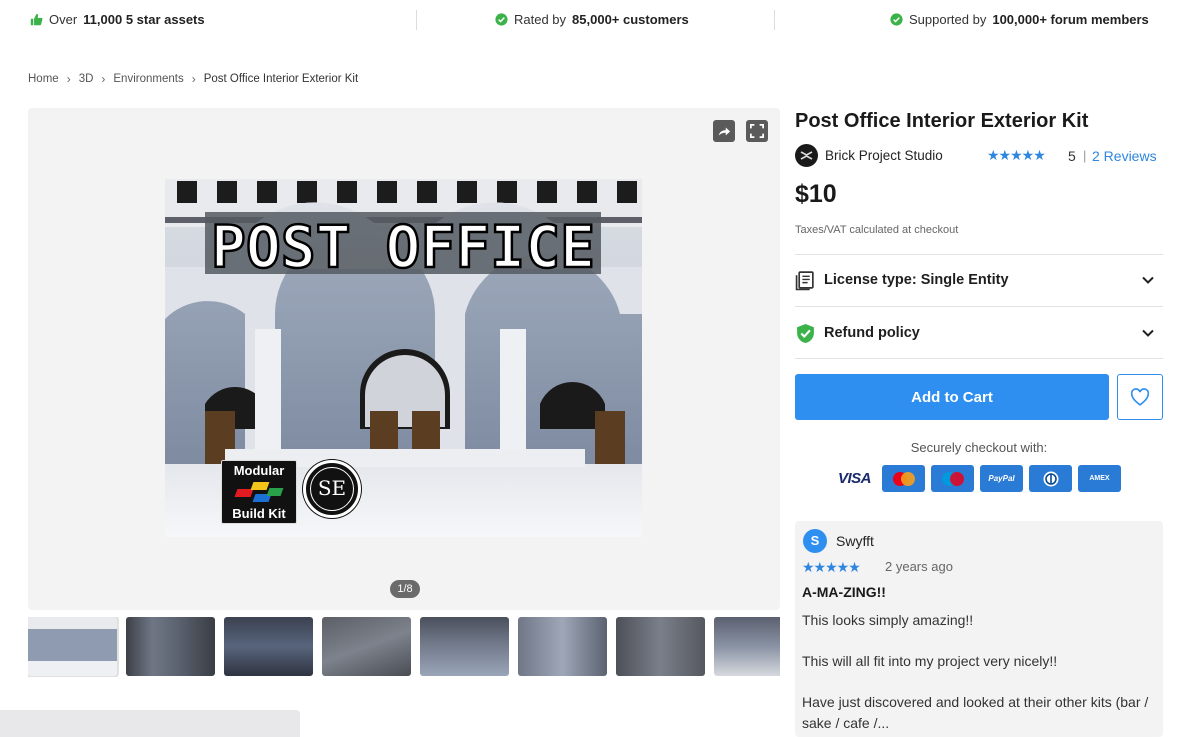  I want to click on share-icon, so click(724, 131).